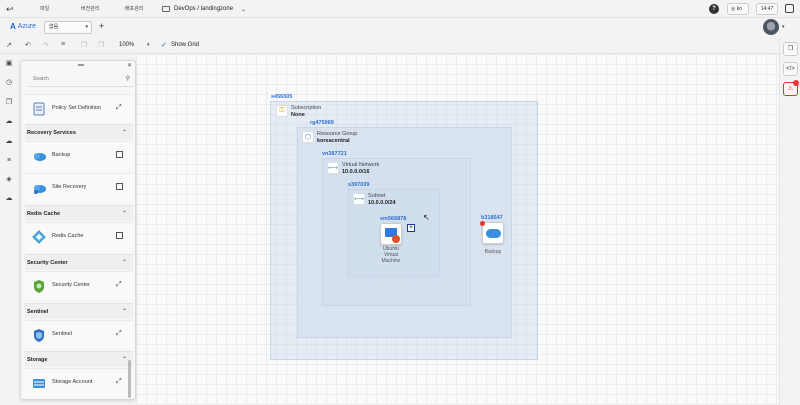 This screenshot has width=800, height=405. I want to click on close-icon: ✕, so click(129, 65).